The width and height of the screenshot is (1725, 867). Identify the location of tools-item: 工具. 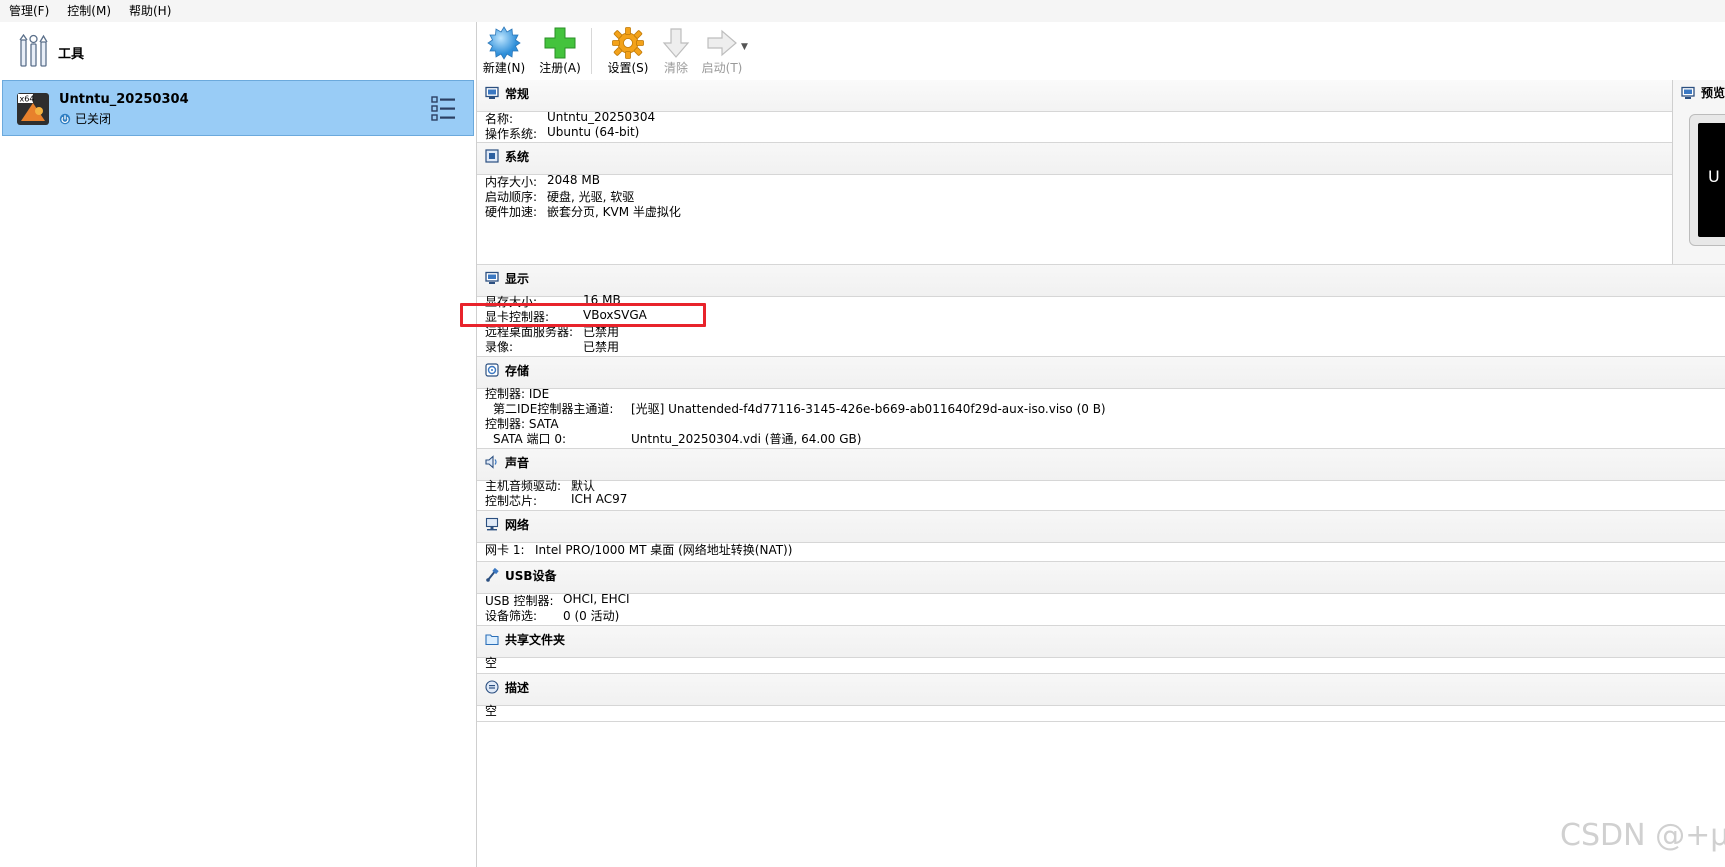
(238, 51).